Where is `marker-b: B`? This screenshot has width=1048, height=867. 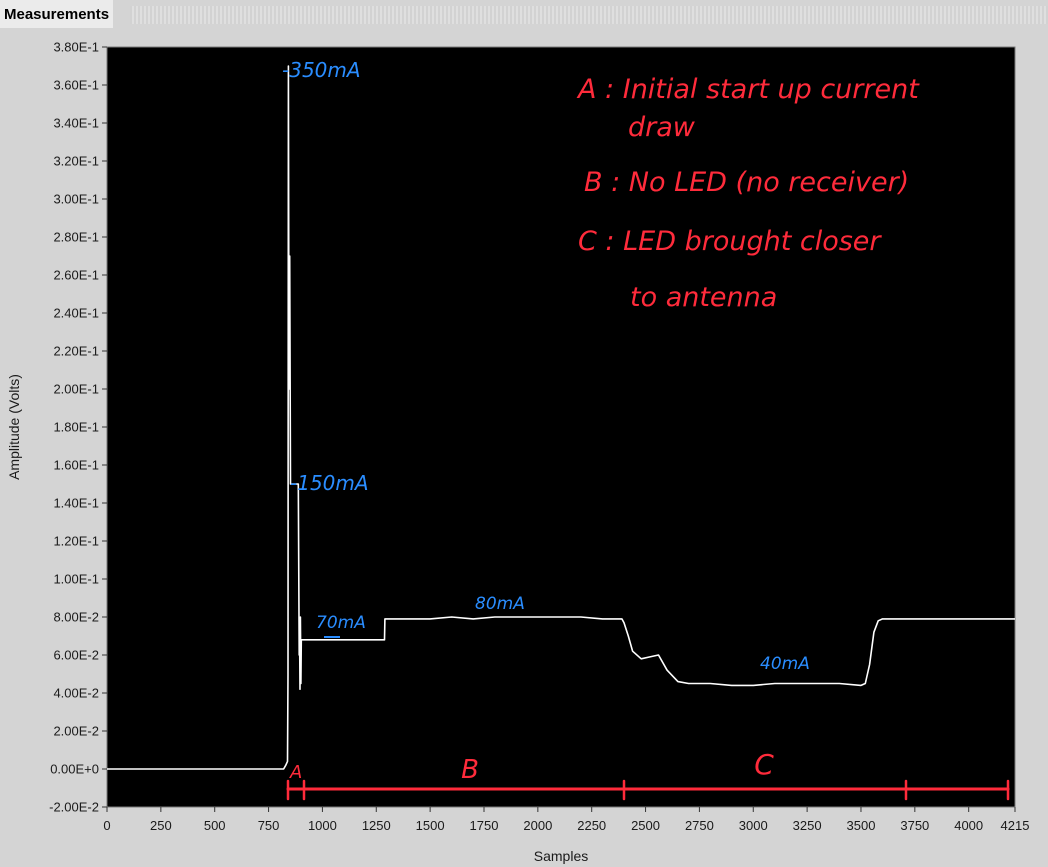 marker-b: B is located at coordinates (470, 770).